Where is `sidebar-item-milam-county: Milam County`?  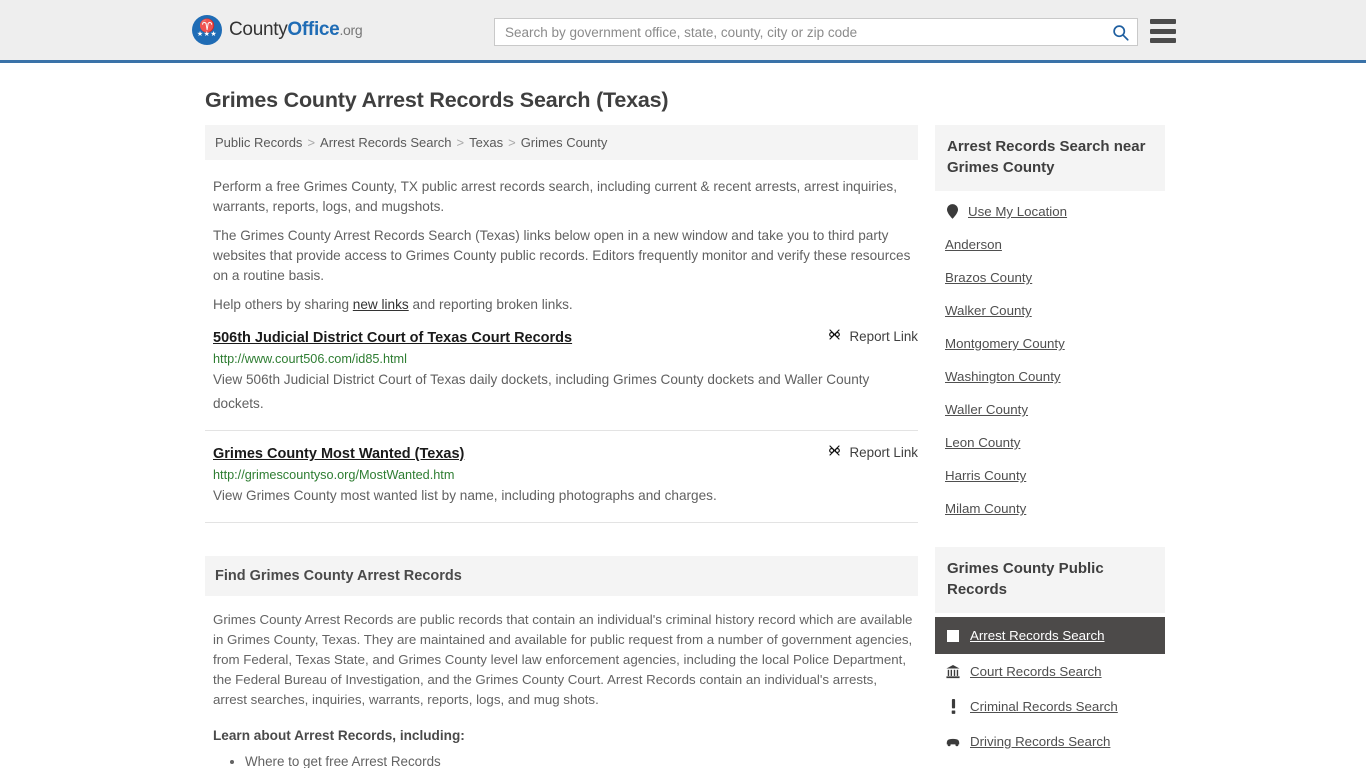 sidebar-item-milam-county: Milam County is located at coordinates (1050, 508).